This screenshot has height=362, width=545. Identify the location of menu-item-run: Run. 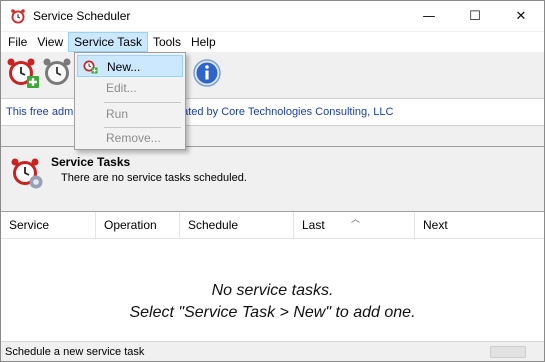
(130, 114).